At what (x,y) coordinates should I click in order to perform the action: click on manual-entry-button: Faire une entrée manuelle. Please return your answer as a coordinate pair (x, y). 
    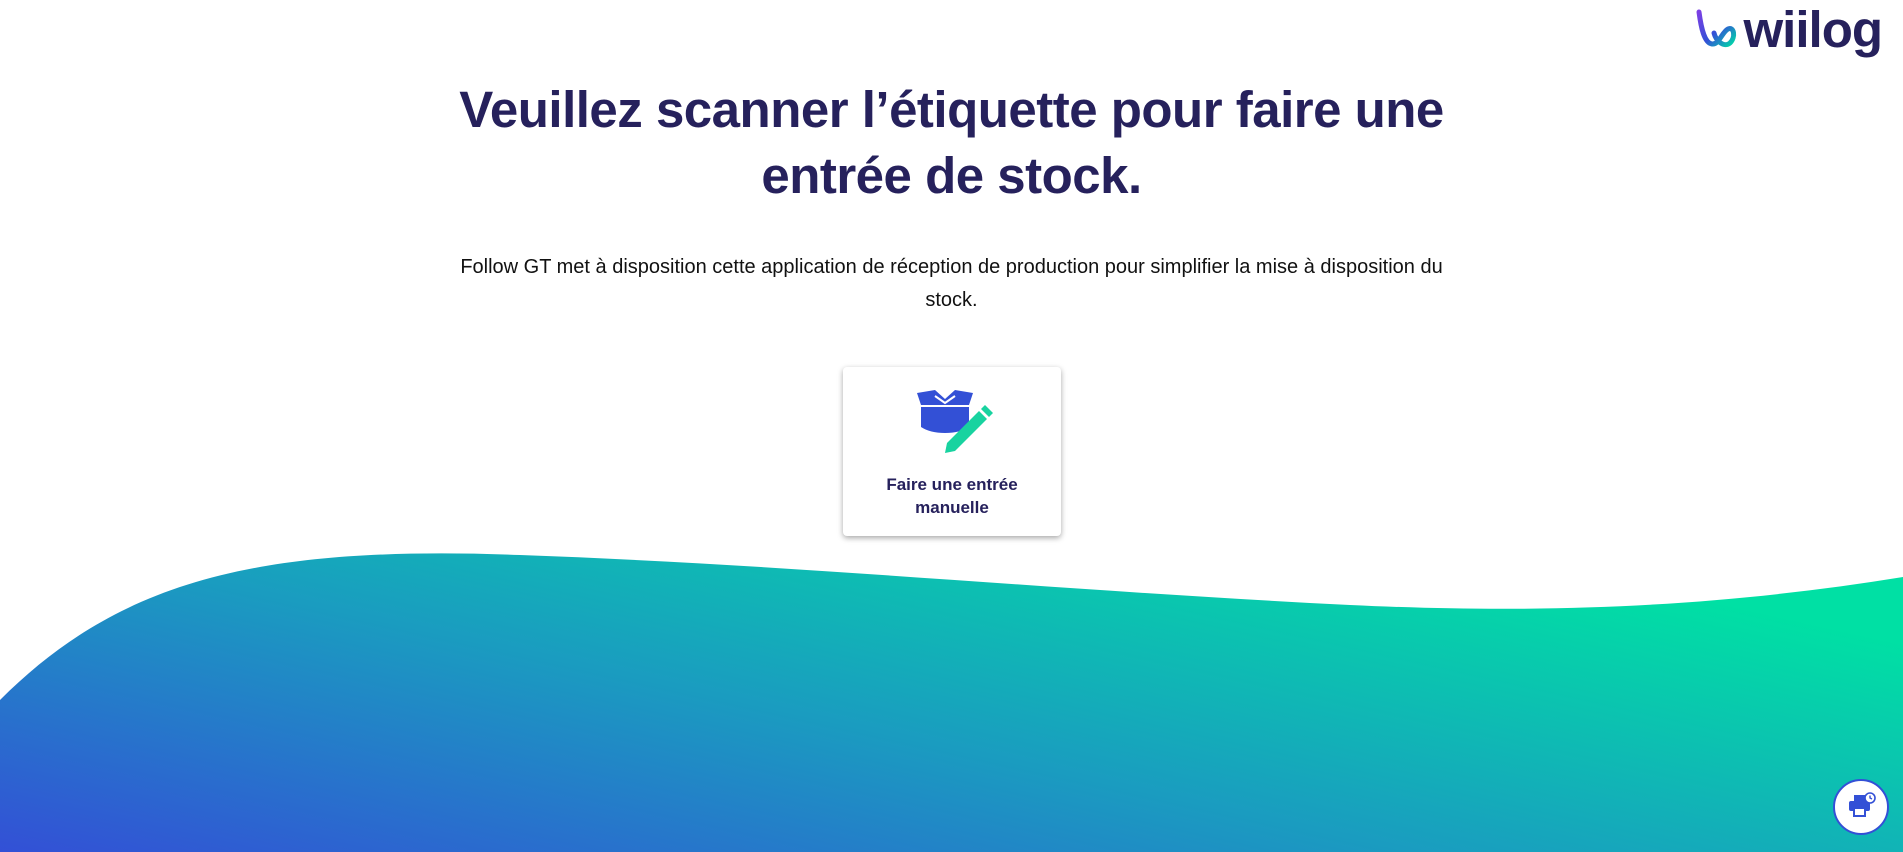
    Looking at the image, I should click on (952, 451).